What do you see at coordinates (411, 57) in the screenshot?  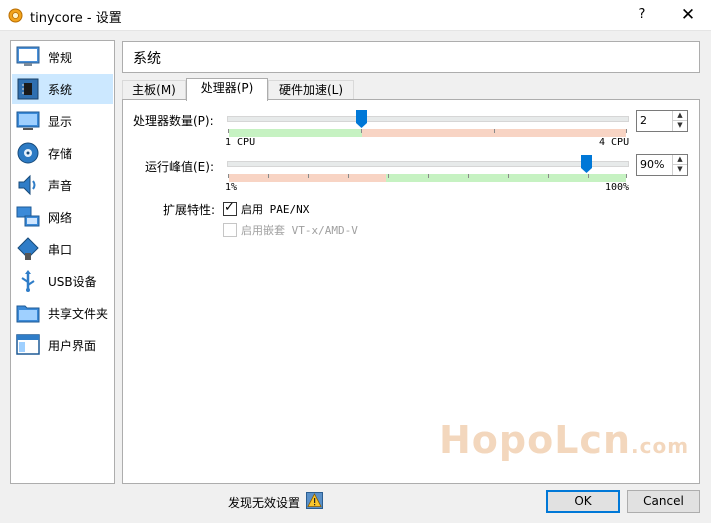 I see `section-header: 系统` at bounding box center [411, 57].